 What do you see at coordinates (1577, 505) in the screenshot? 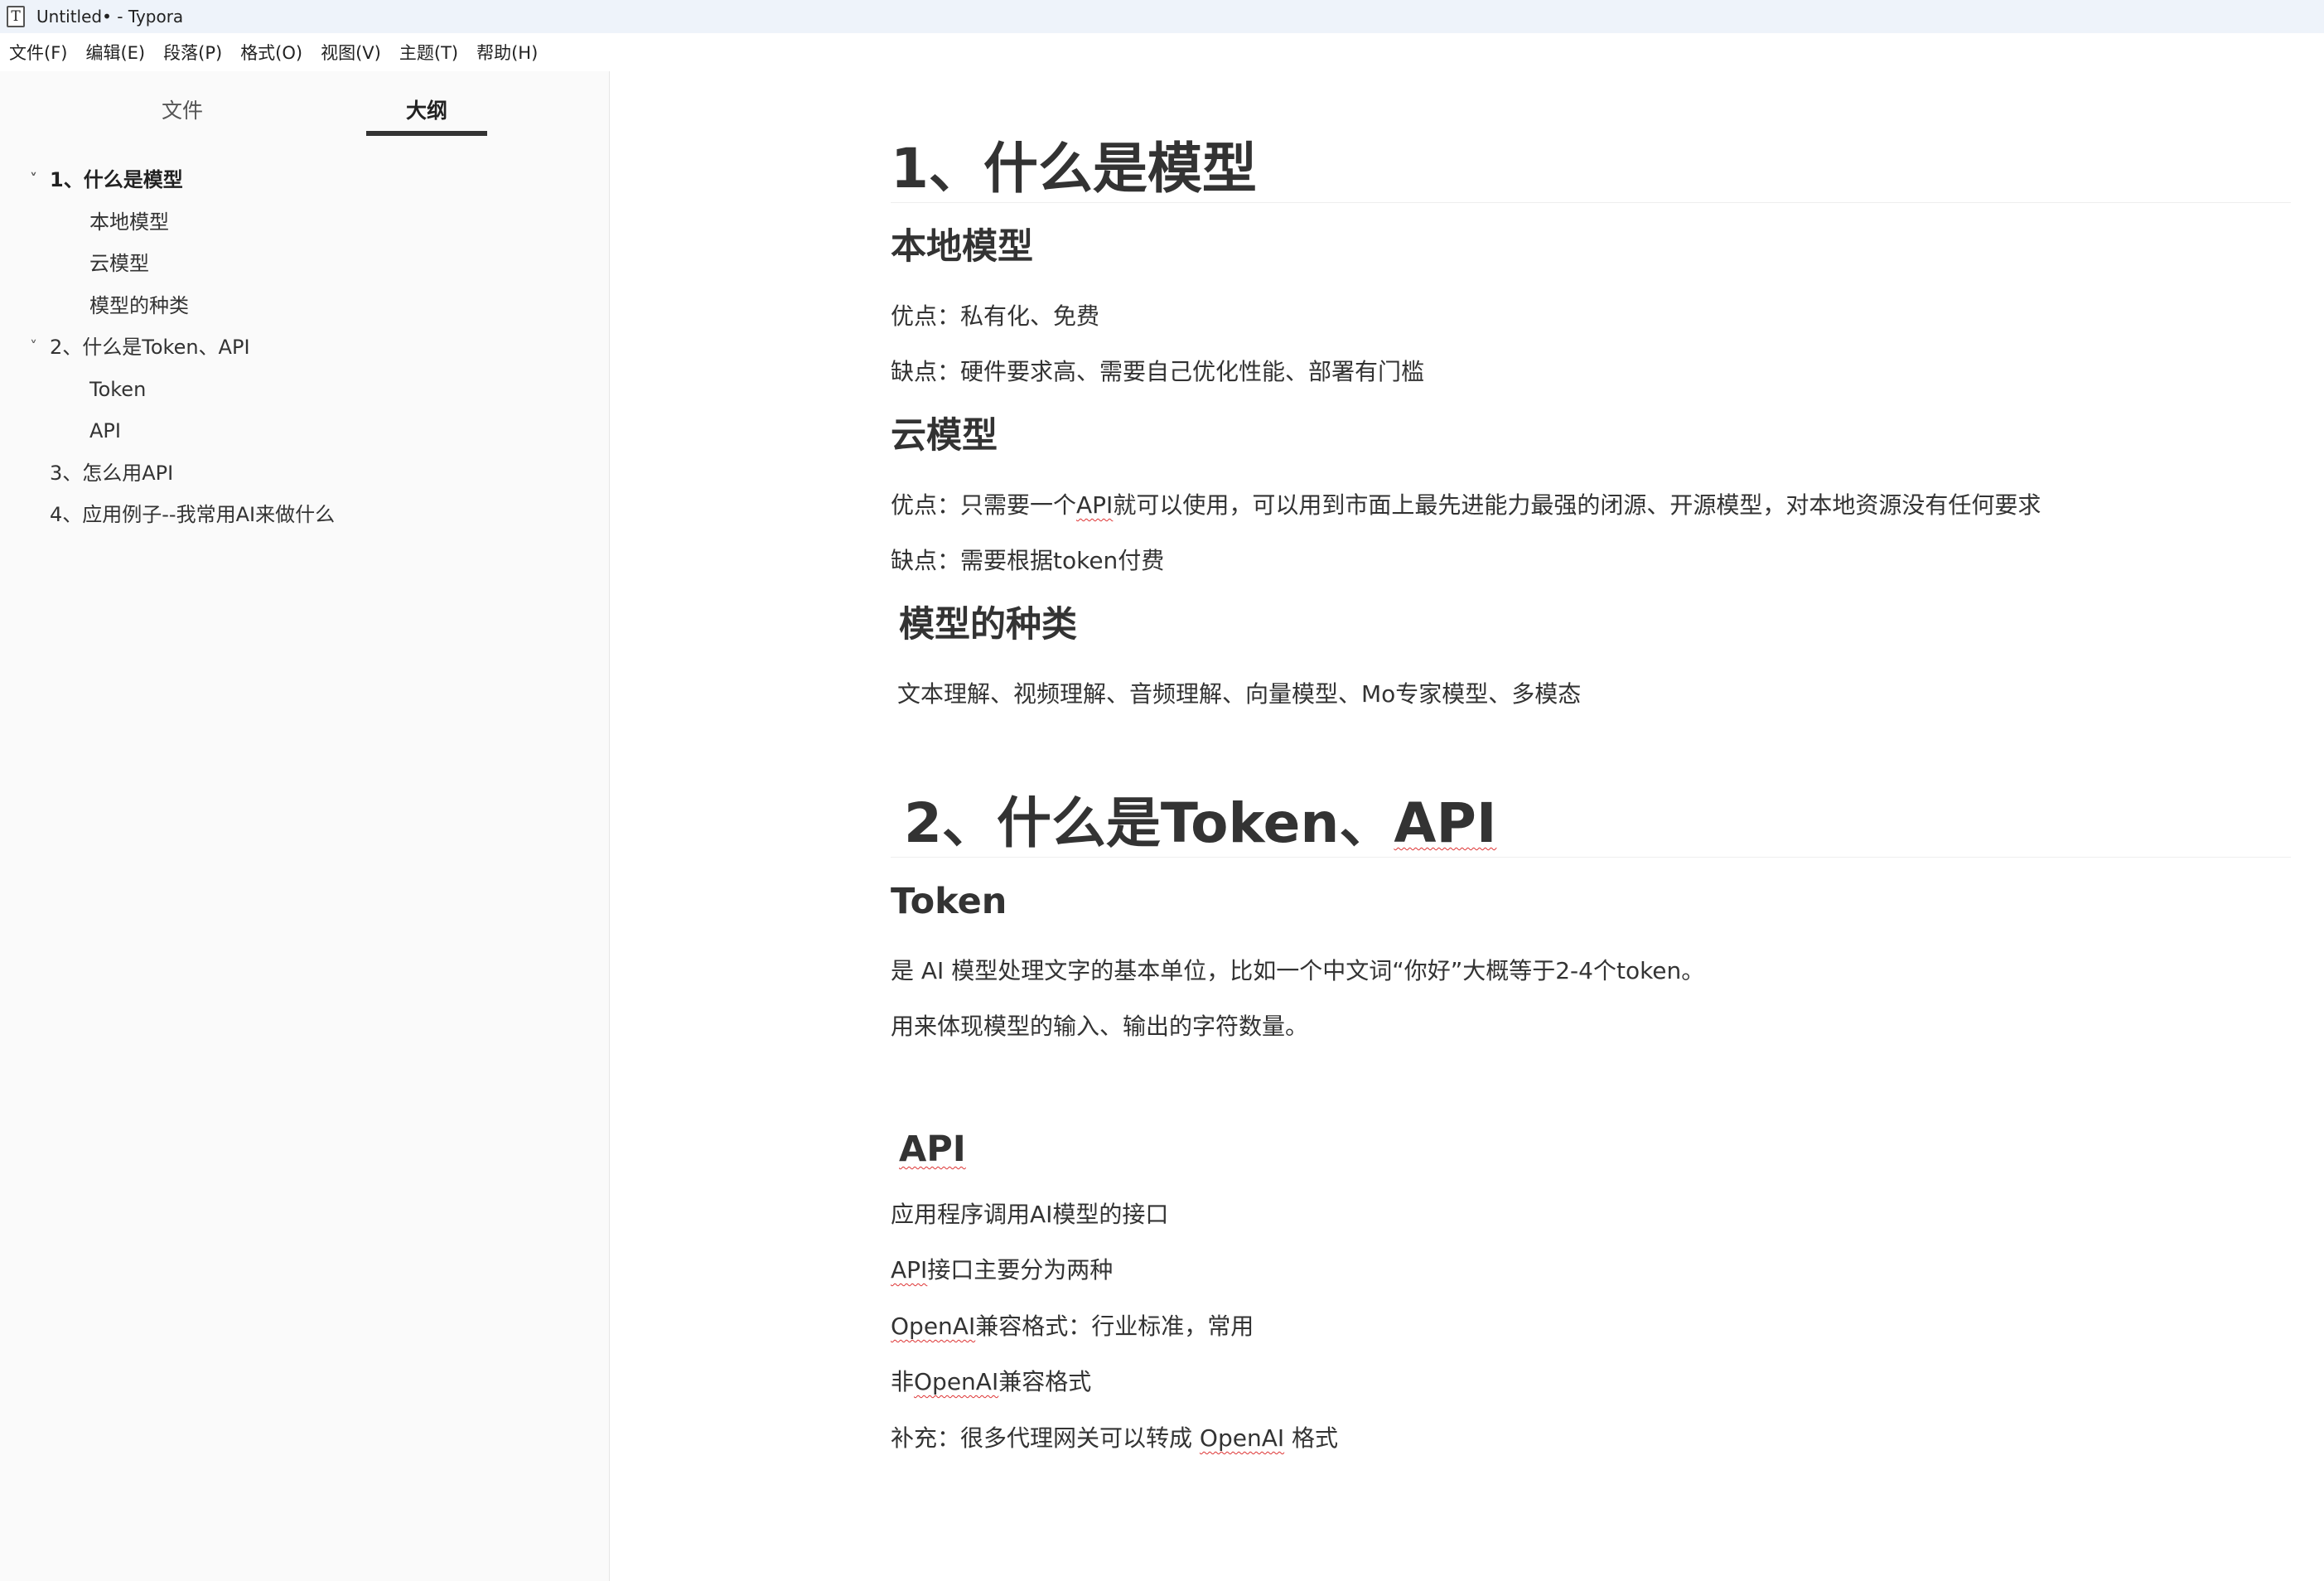
I see `text-run: 就可以使用，可以用到市面上最先进能力最强的闭源、开源模型，对本地资源没有任何要求` at bounding box center [1577, 505].